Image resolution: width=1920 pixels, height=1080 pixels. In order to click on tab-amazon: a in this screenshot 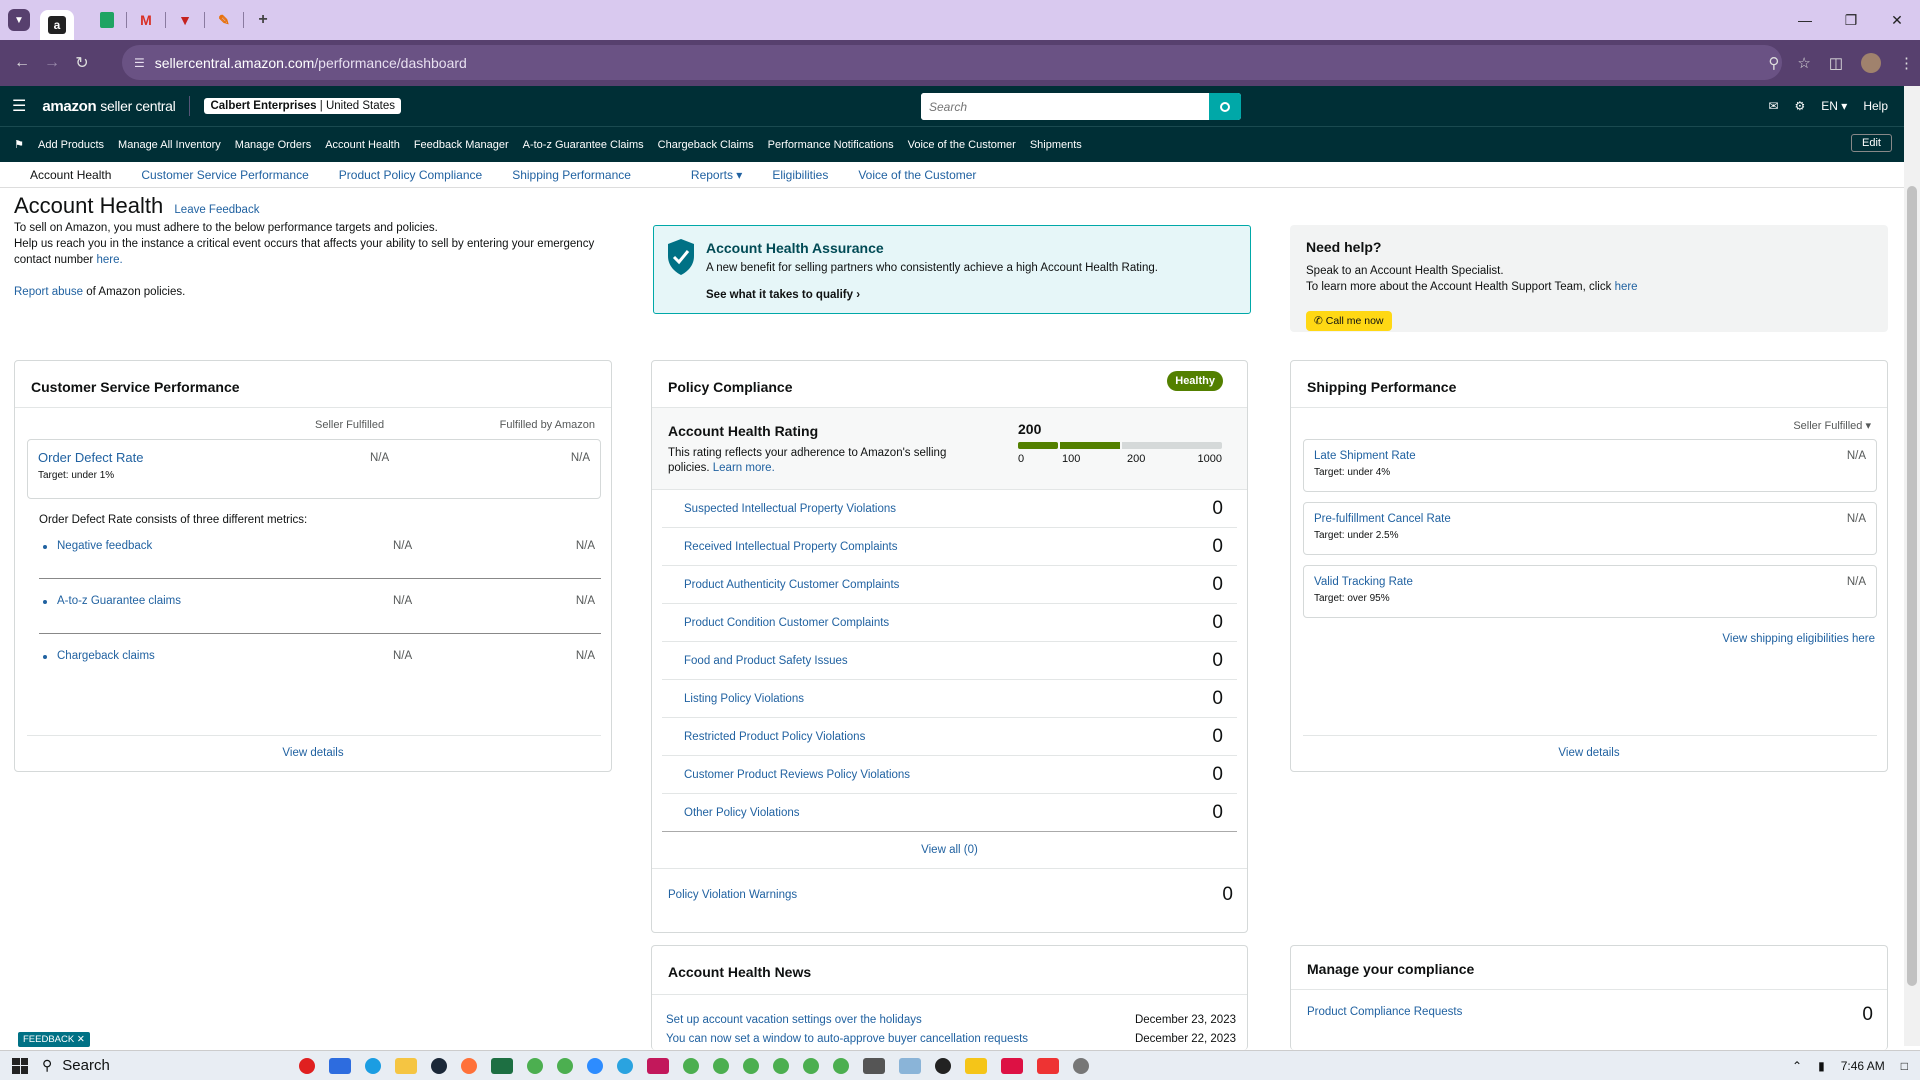, I will do `click(57, 25)`.